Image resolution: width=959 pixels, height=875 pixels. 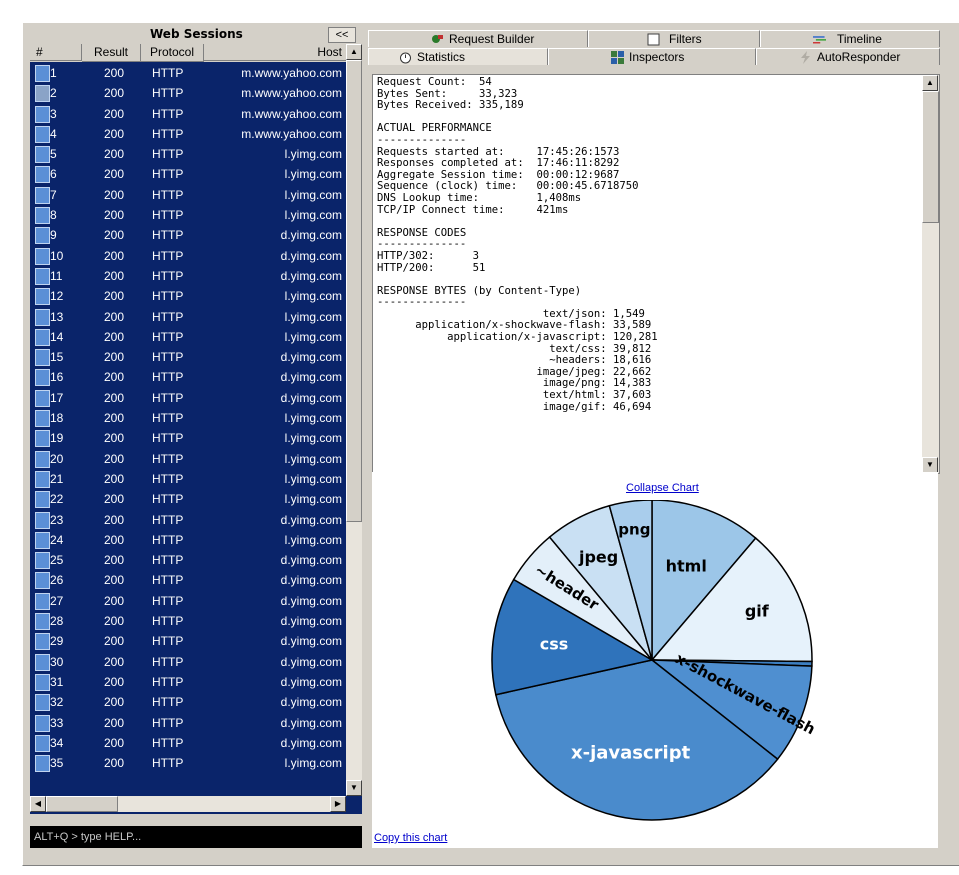 I want to click on stats-scroll-thumb, so click(x=930, y=157).